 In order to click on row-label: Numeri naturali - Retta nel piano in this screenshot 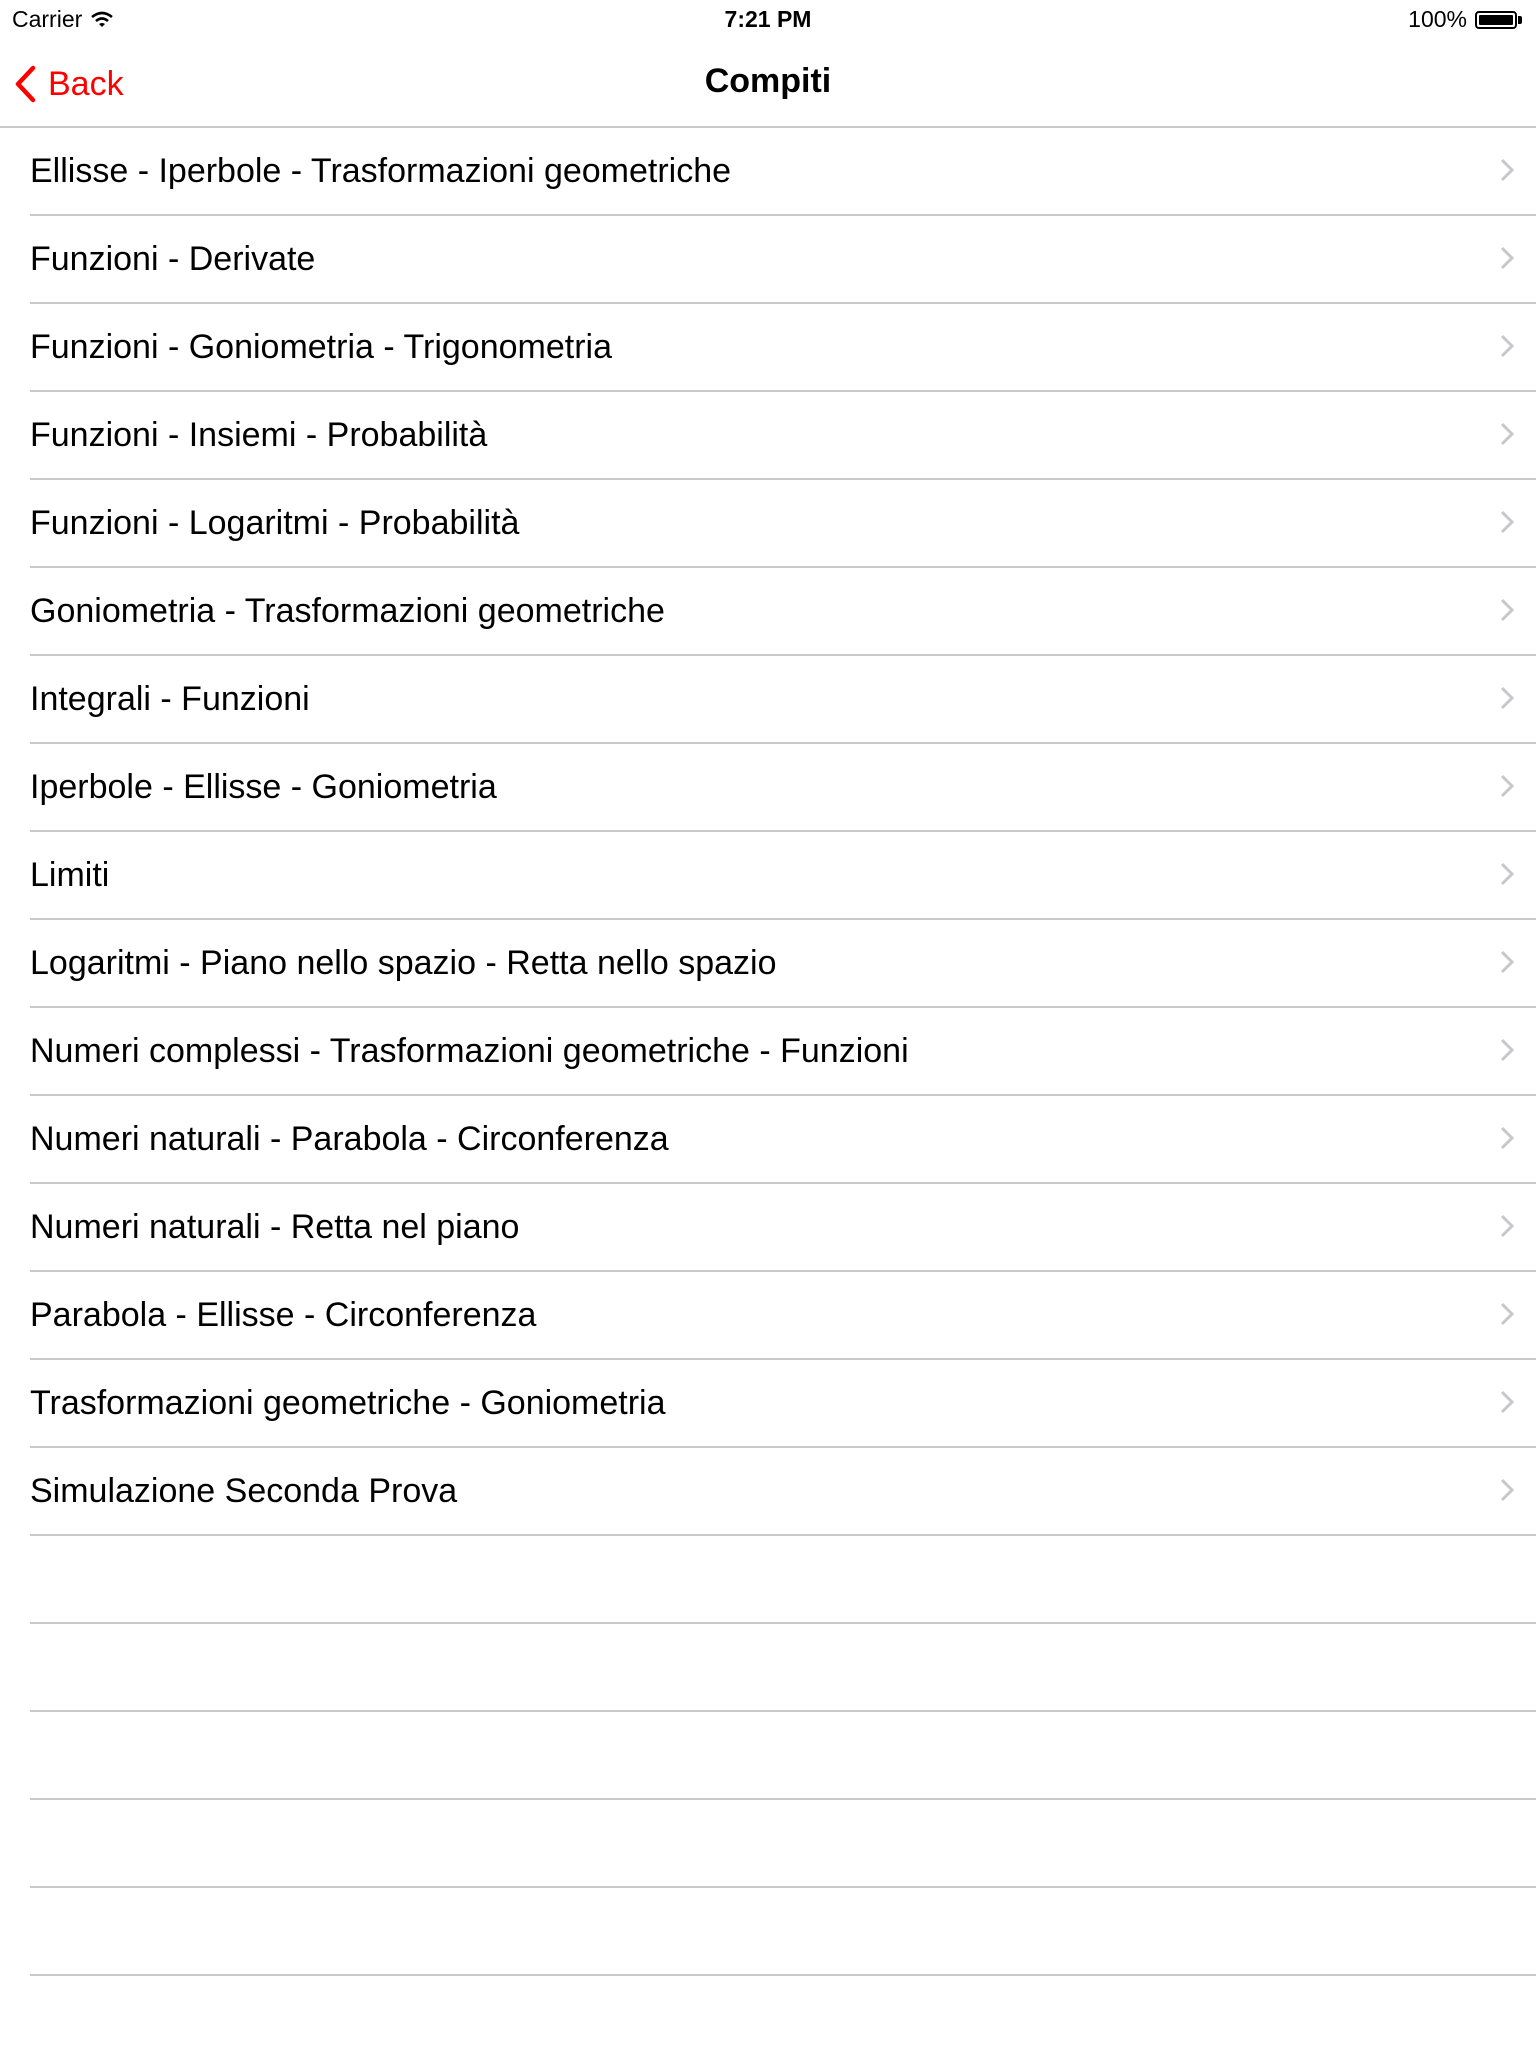, I will do `click(275, 1227)`.